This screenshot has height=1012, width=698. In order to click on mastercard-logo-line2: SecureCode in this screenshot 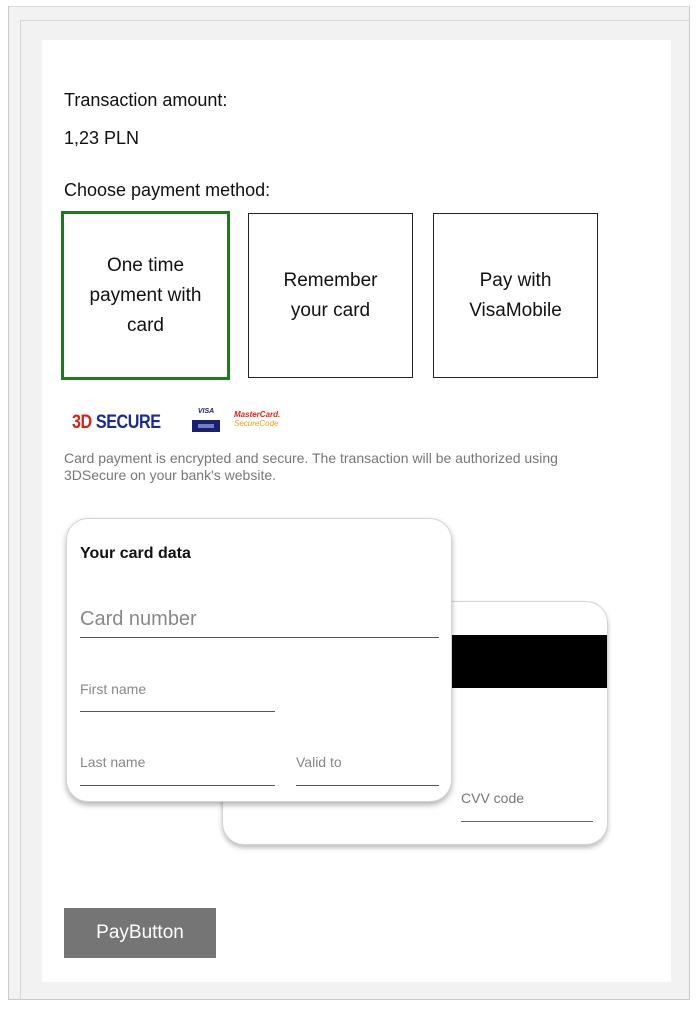, I will do `click(256, 423)`.